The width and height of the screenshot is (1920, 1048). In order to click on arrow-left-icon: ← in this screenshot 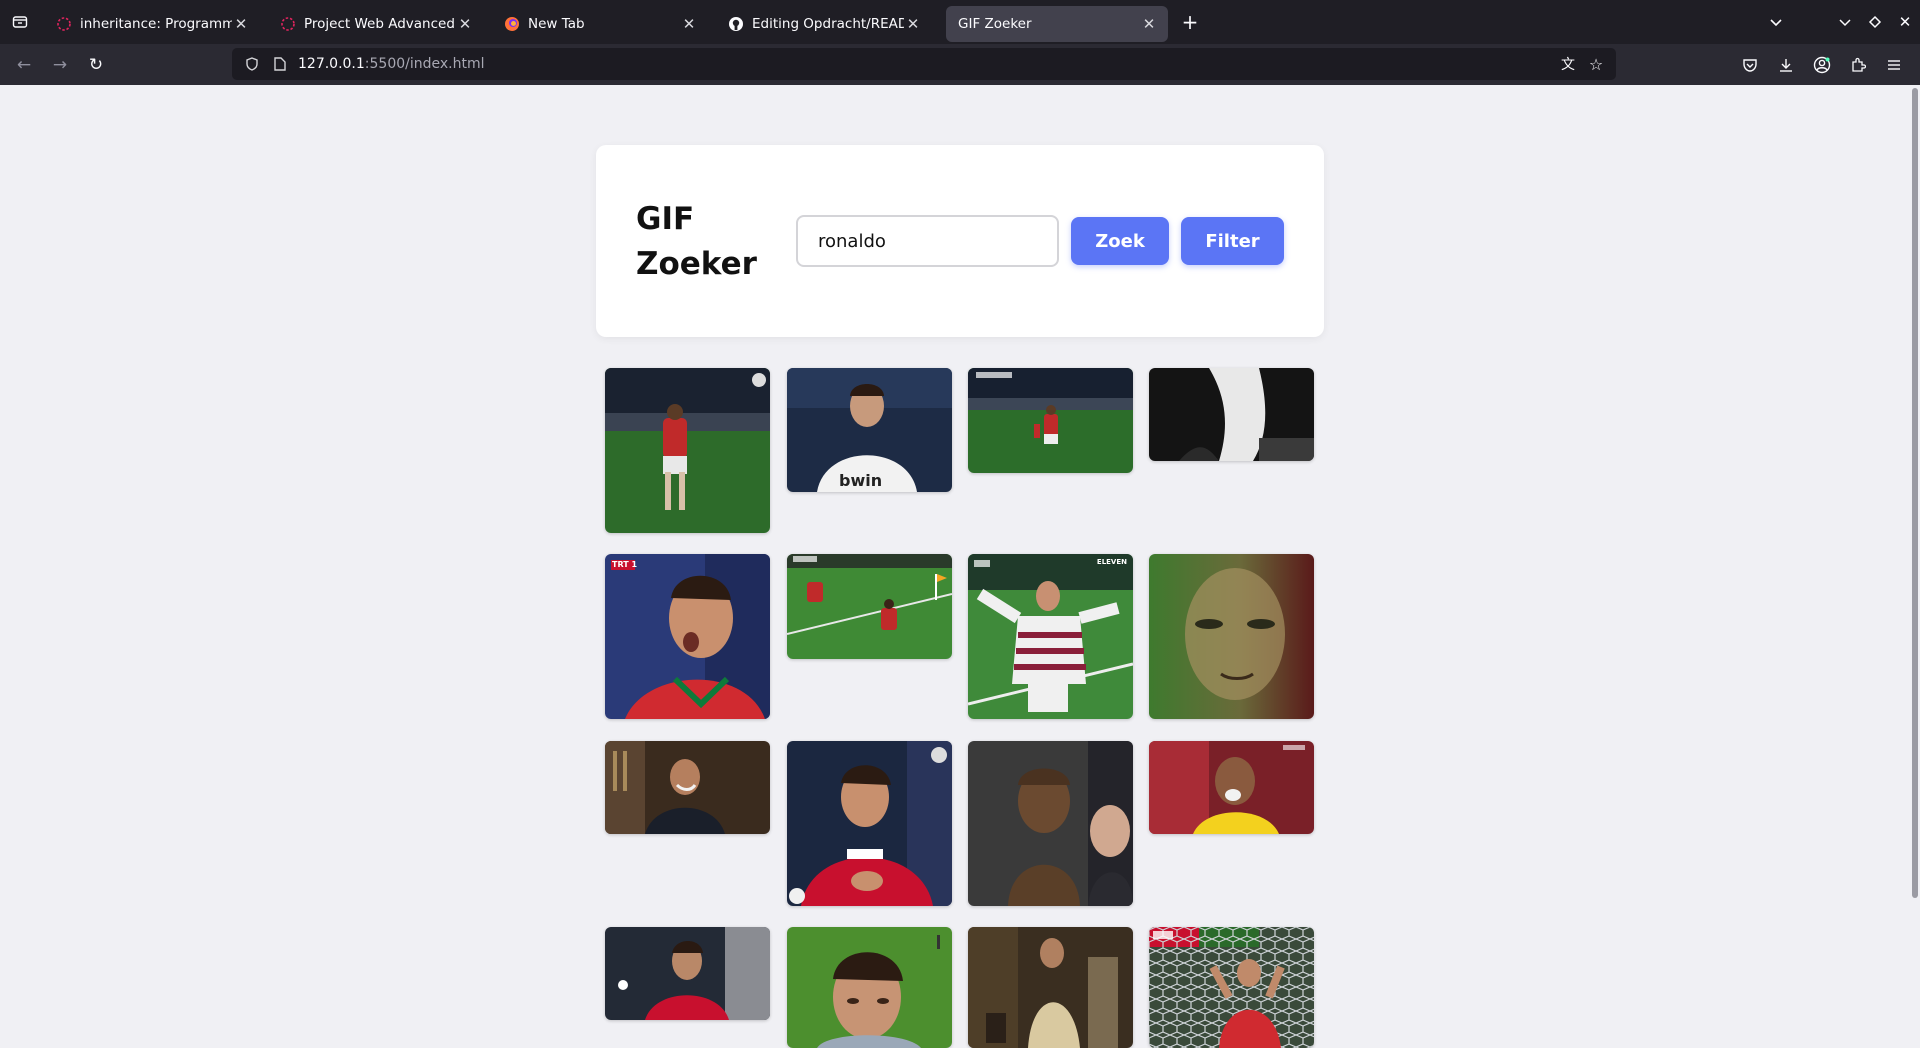, I will do `click(24, 64)`.